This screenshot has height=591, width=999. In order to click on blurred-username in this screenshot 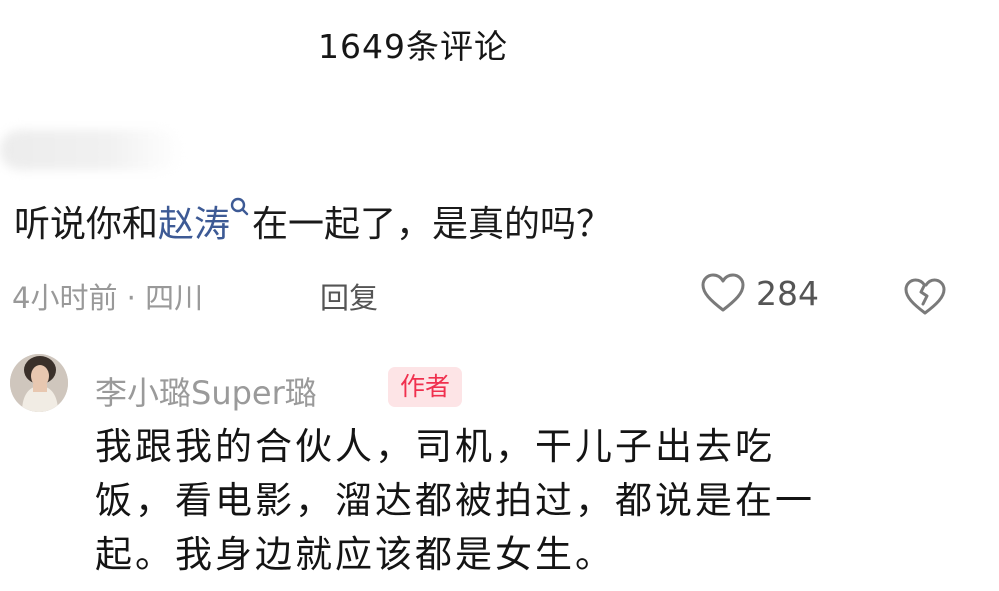, I will do `click(91, 150)`.